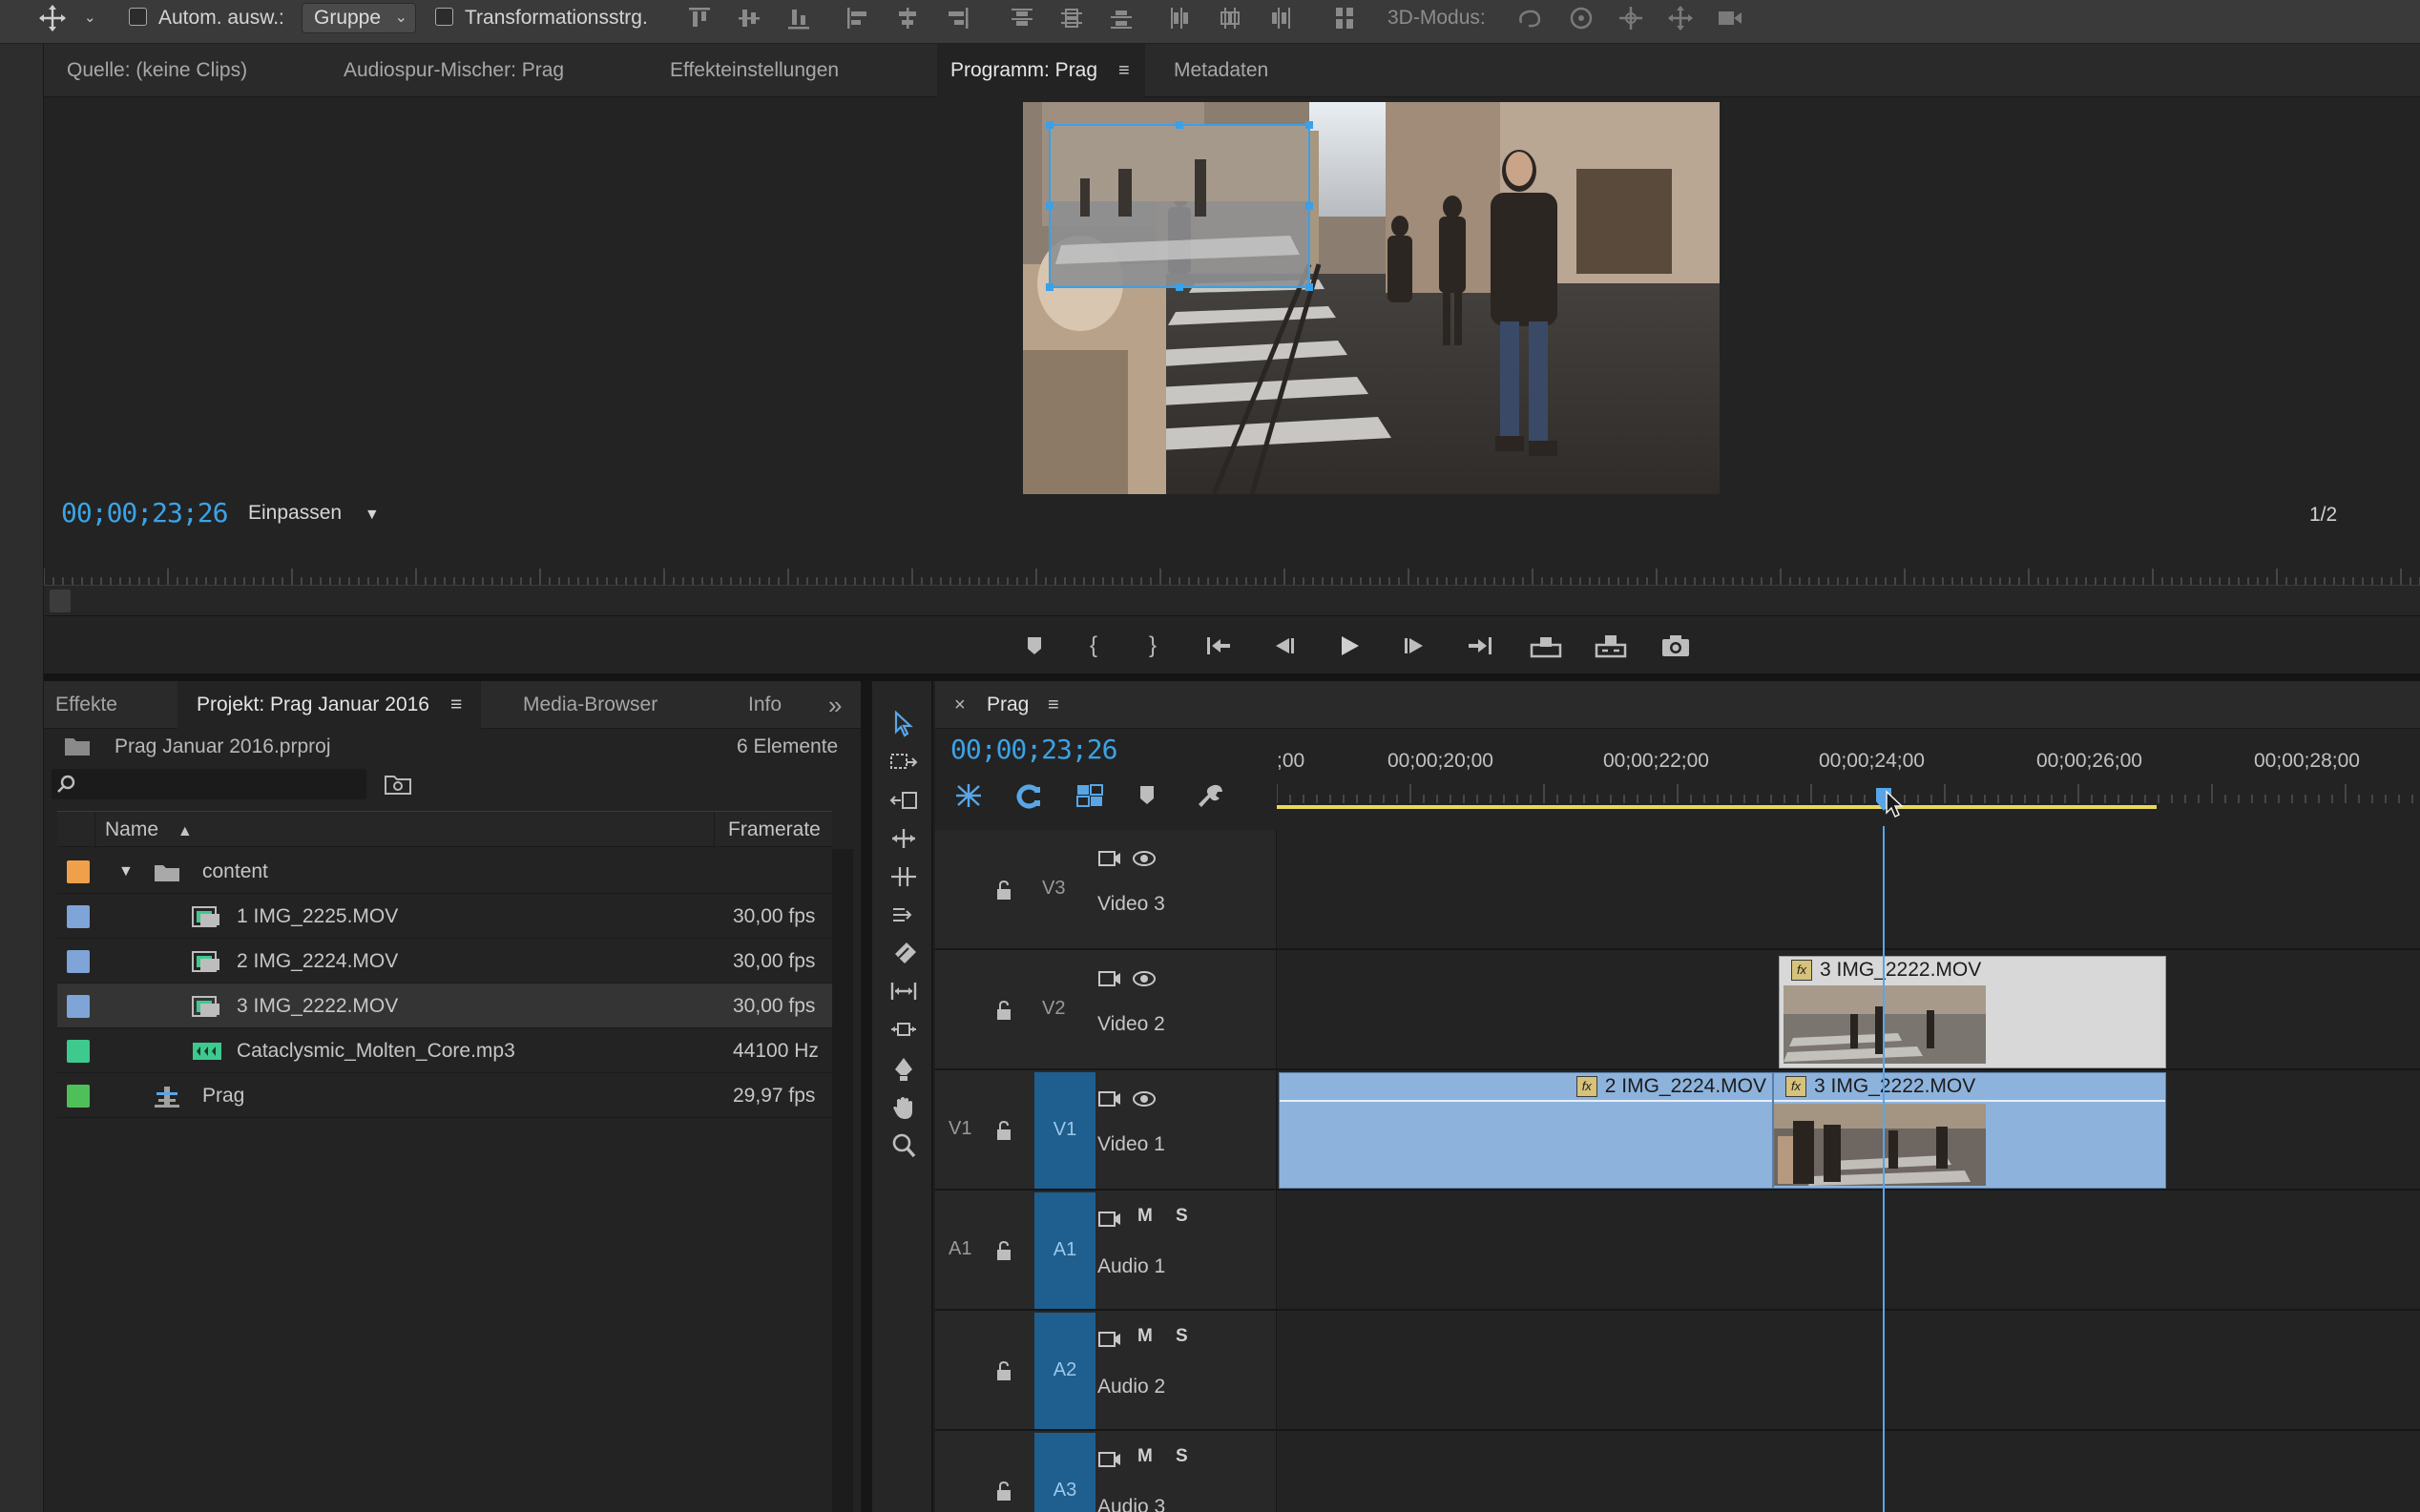 The width and height of the screenshot is (2420, 1512). What do you see at coordinates (314, 513) in the screenshot?
I see `fit-select: Einpassen ▼` at bounding box center [314, 513].